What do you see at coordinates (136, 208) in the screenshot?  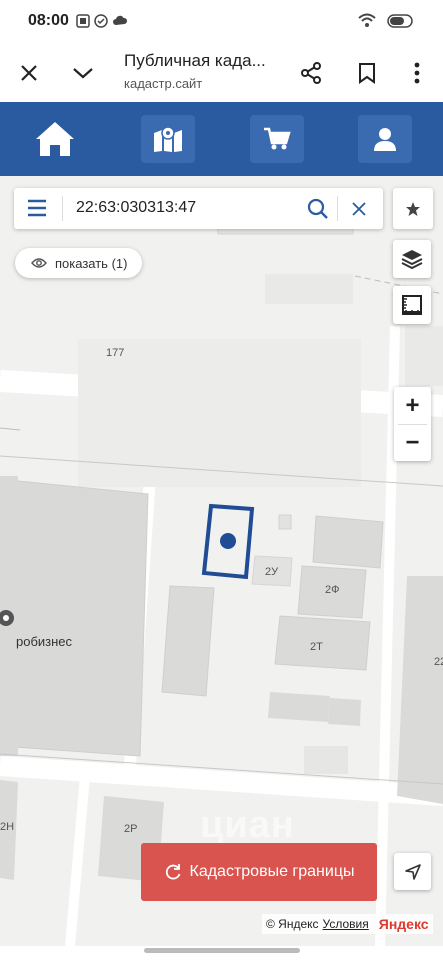 I see `search-input: 22:63:030313:47` at bounding box center [136, 208].